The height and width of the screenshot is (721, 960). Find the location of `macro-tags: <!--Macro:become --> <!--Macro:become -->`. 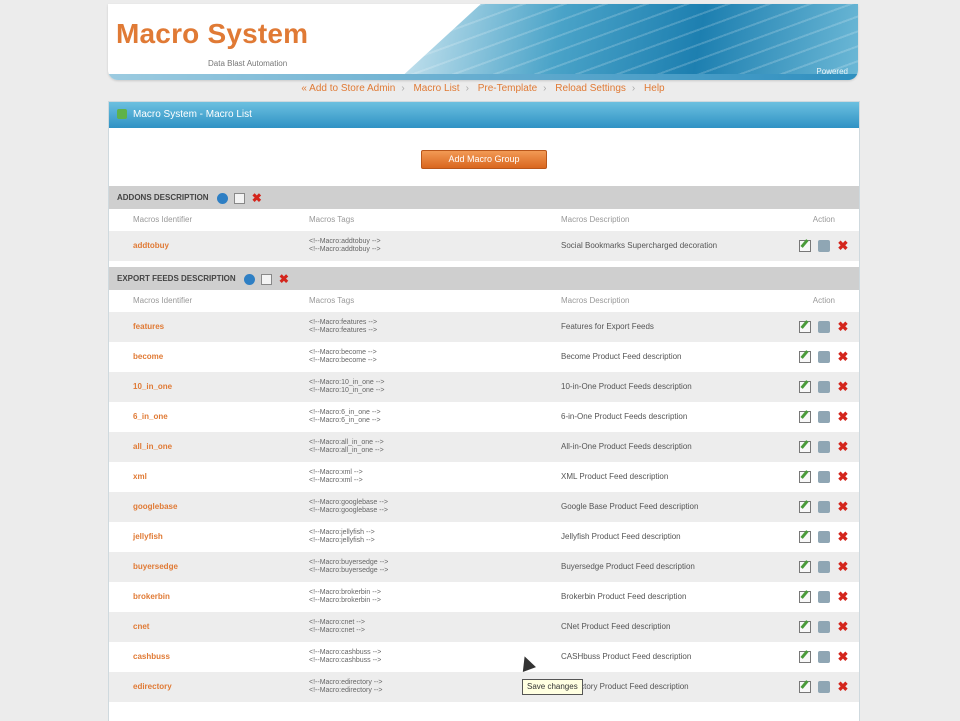

macro-tags: <!--Macro:become --> <!--Macro:become --> is located at coordinates (343, 357).